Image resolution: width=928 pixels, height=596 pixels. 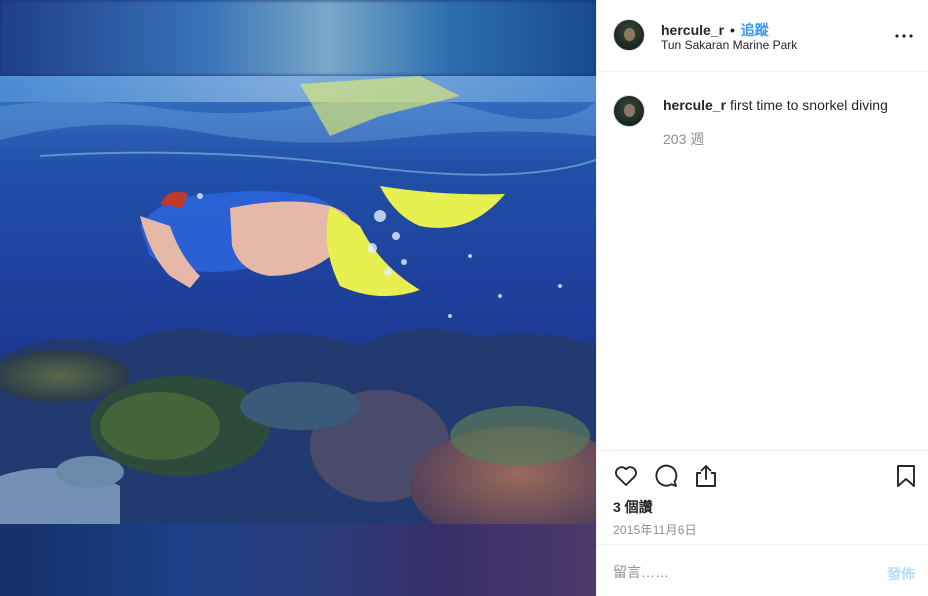 What do you see at coordinates (626, 476) in the screenshot?
I see `heart-icon` at bounding box center [626, 476].